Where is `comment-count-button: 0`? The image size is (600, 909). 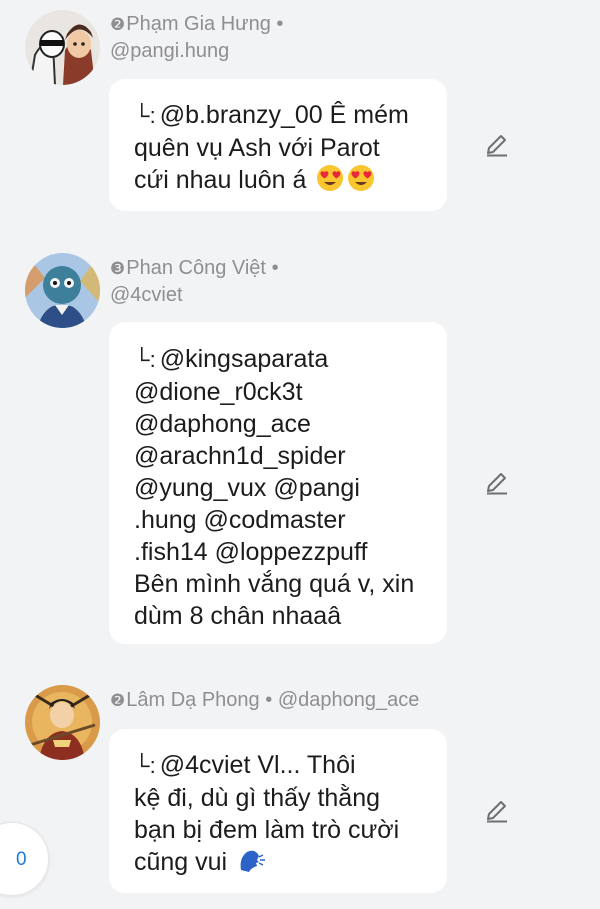 comment-count-button: 0 is located at coordinates (24, 859).